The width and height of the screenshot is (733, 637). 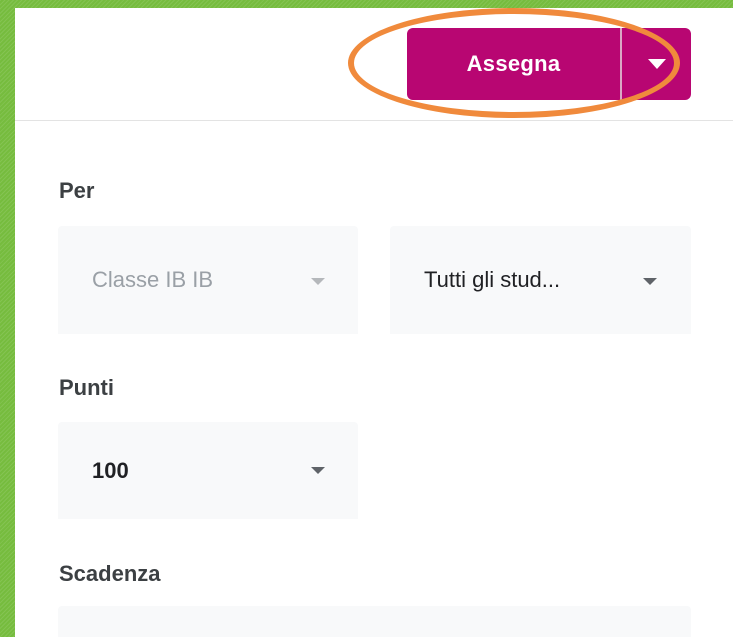 What do you see at coordinates (153, 279) in the screenshot?
I see `class-select-value: Classe IB IB` at bounding box center [153, 279].